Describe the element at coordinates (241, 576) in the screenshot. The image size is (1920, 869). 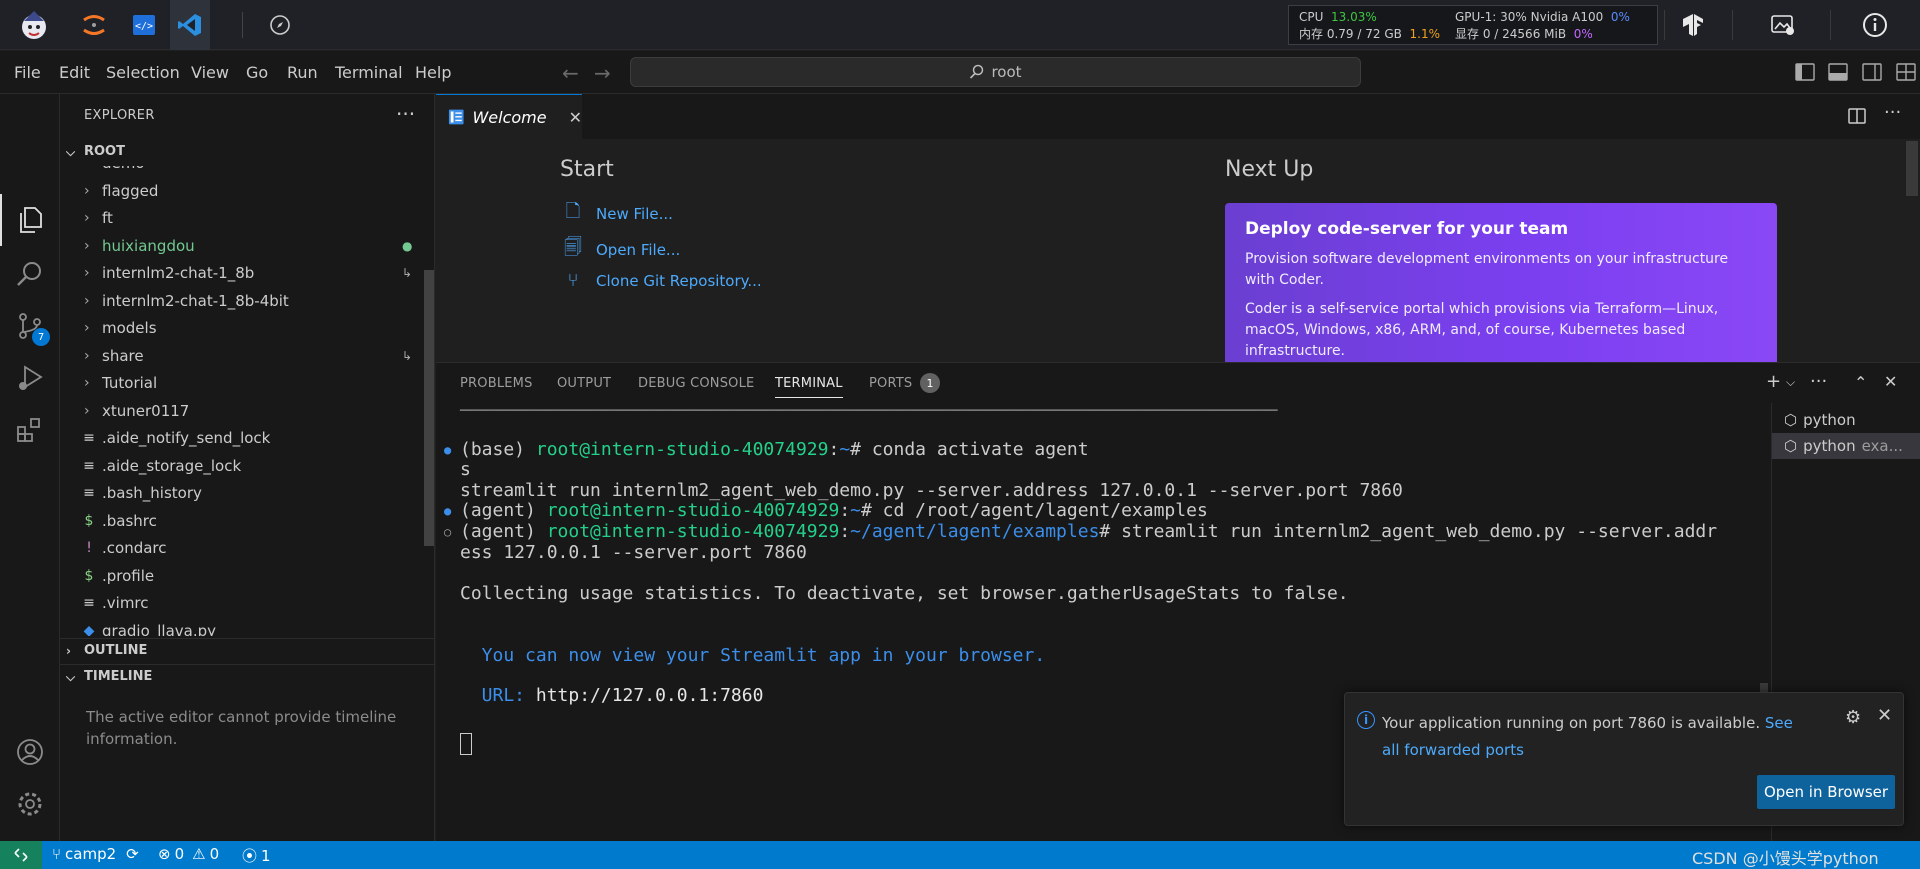
I see `file-item: $ .profile` at that location.